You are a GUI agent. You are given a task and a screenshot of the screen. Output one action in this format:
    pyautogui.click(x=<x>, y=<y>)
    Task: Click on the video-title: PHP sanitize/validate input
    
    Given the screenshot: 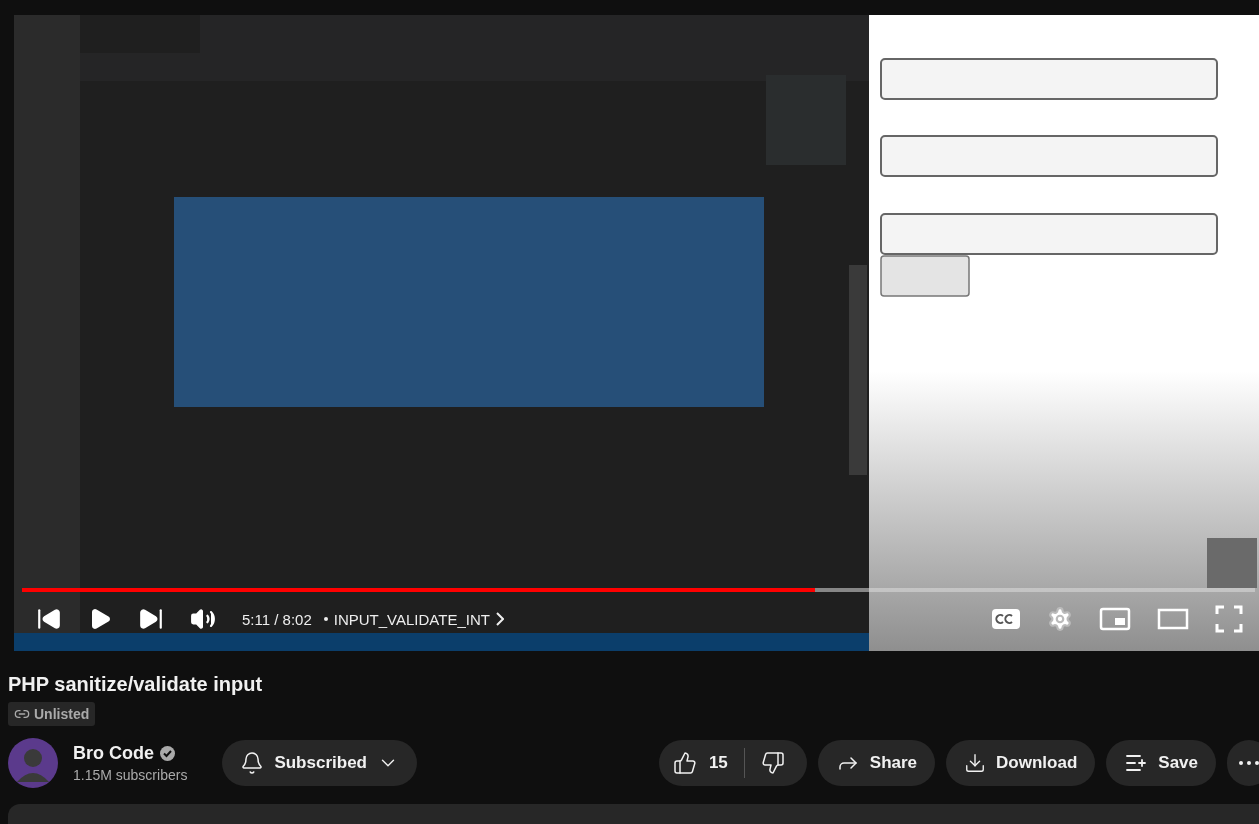 What is the action you would take?
    pyautogui.click(x=136, y=685)
    